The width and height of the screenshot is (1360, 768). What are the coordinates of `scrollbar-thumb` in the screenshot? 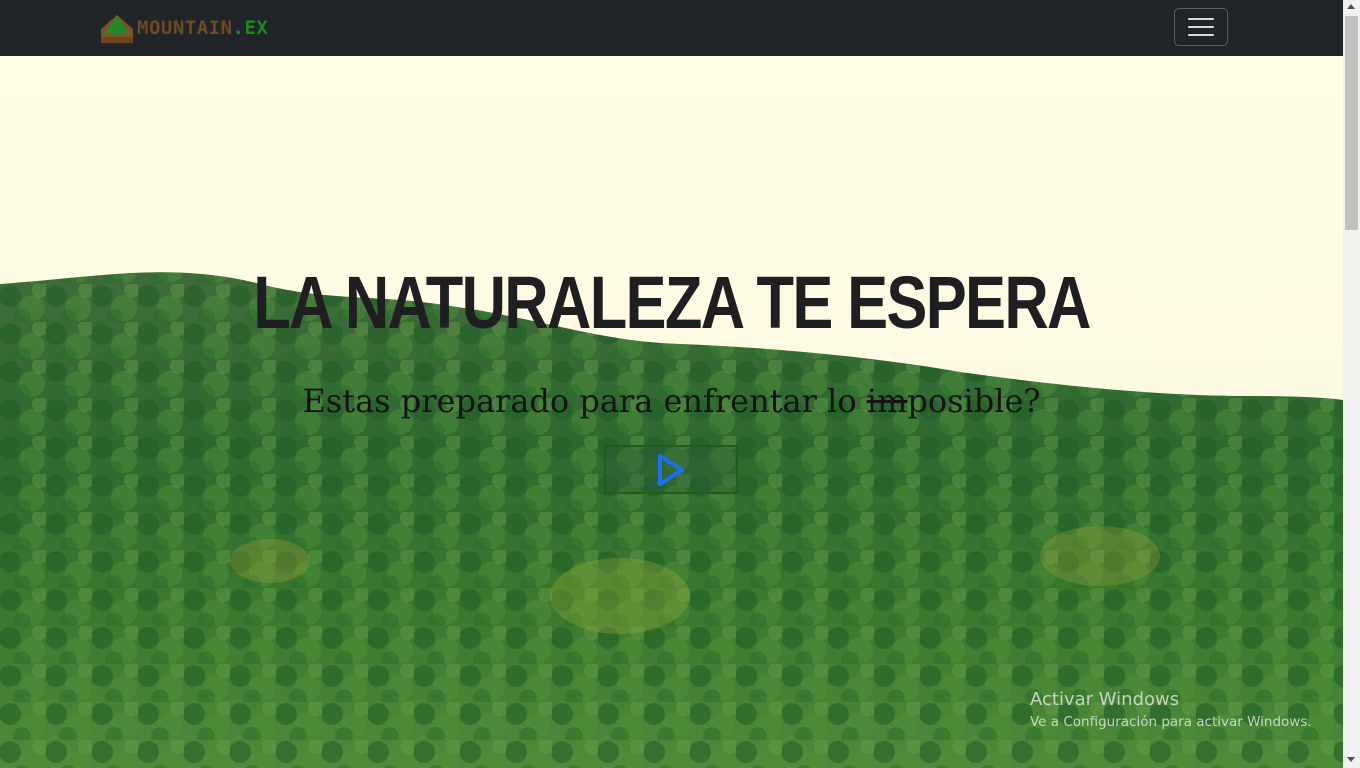 It's located at (1351, 123).